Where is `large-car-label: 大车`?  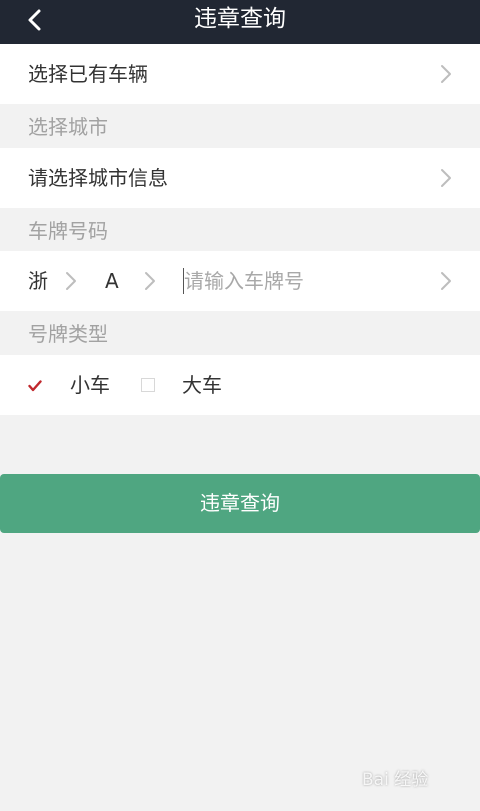 large-car-label: 大车 is located at coordinates (202, 385).